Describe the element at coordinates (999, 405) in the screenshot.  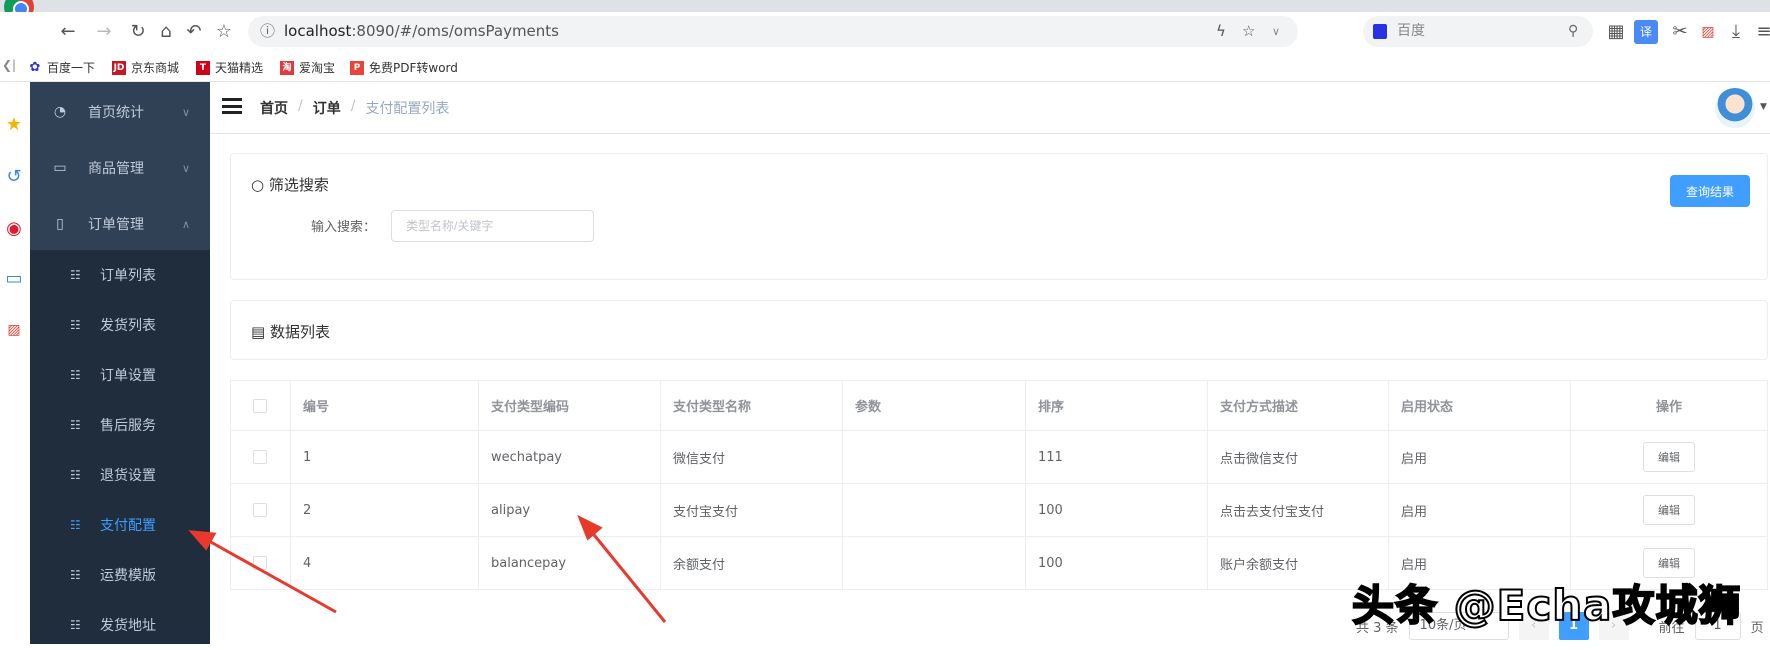
I see `table-header-row: 编号 支付类型编码 支付类型名称 参数 排序 支付方式描述 启用状态 操作` at that location.